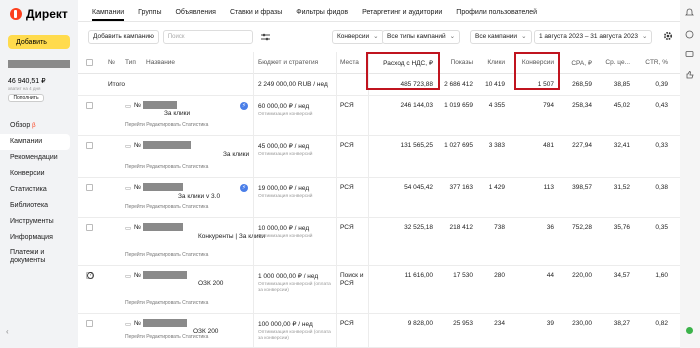 The width and height of the screenshot is (700, 348). I want to click on campaign-name: ОЗК 200, so click(210, 283).